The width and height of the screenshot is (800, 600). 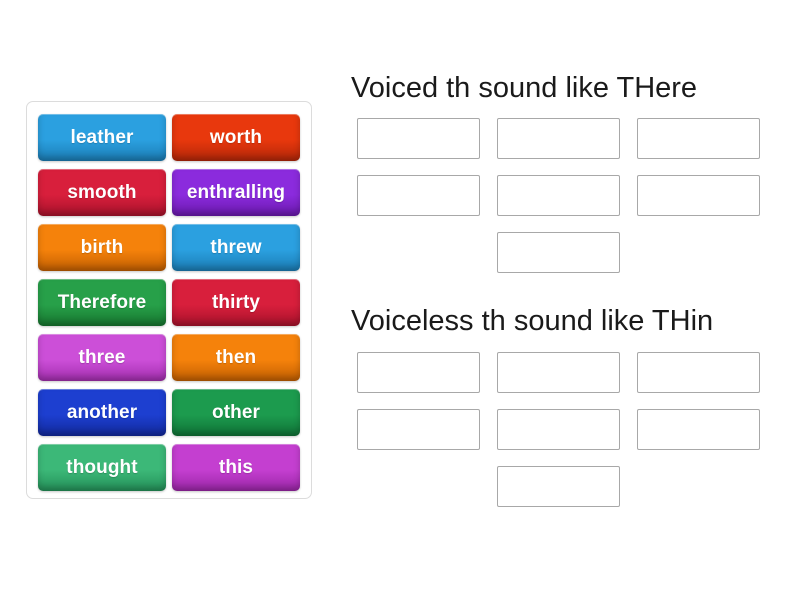 I want to click on tile-cell: smooth, so click(x=102, y=192).